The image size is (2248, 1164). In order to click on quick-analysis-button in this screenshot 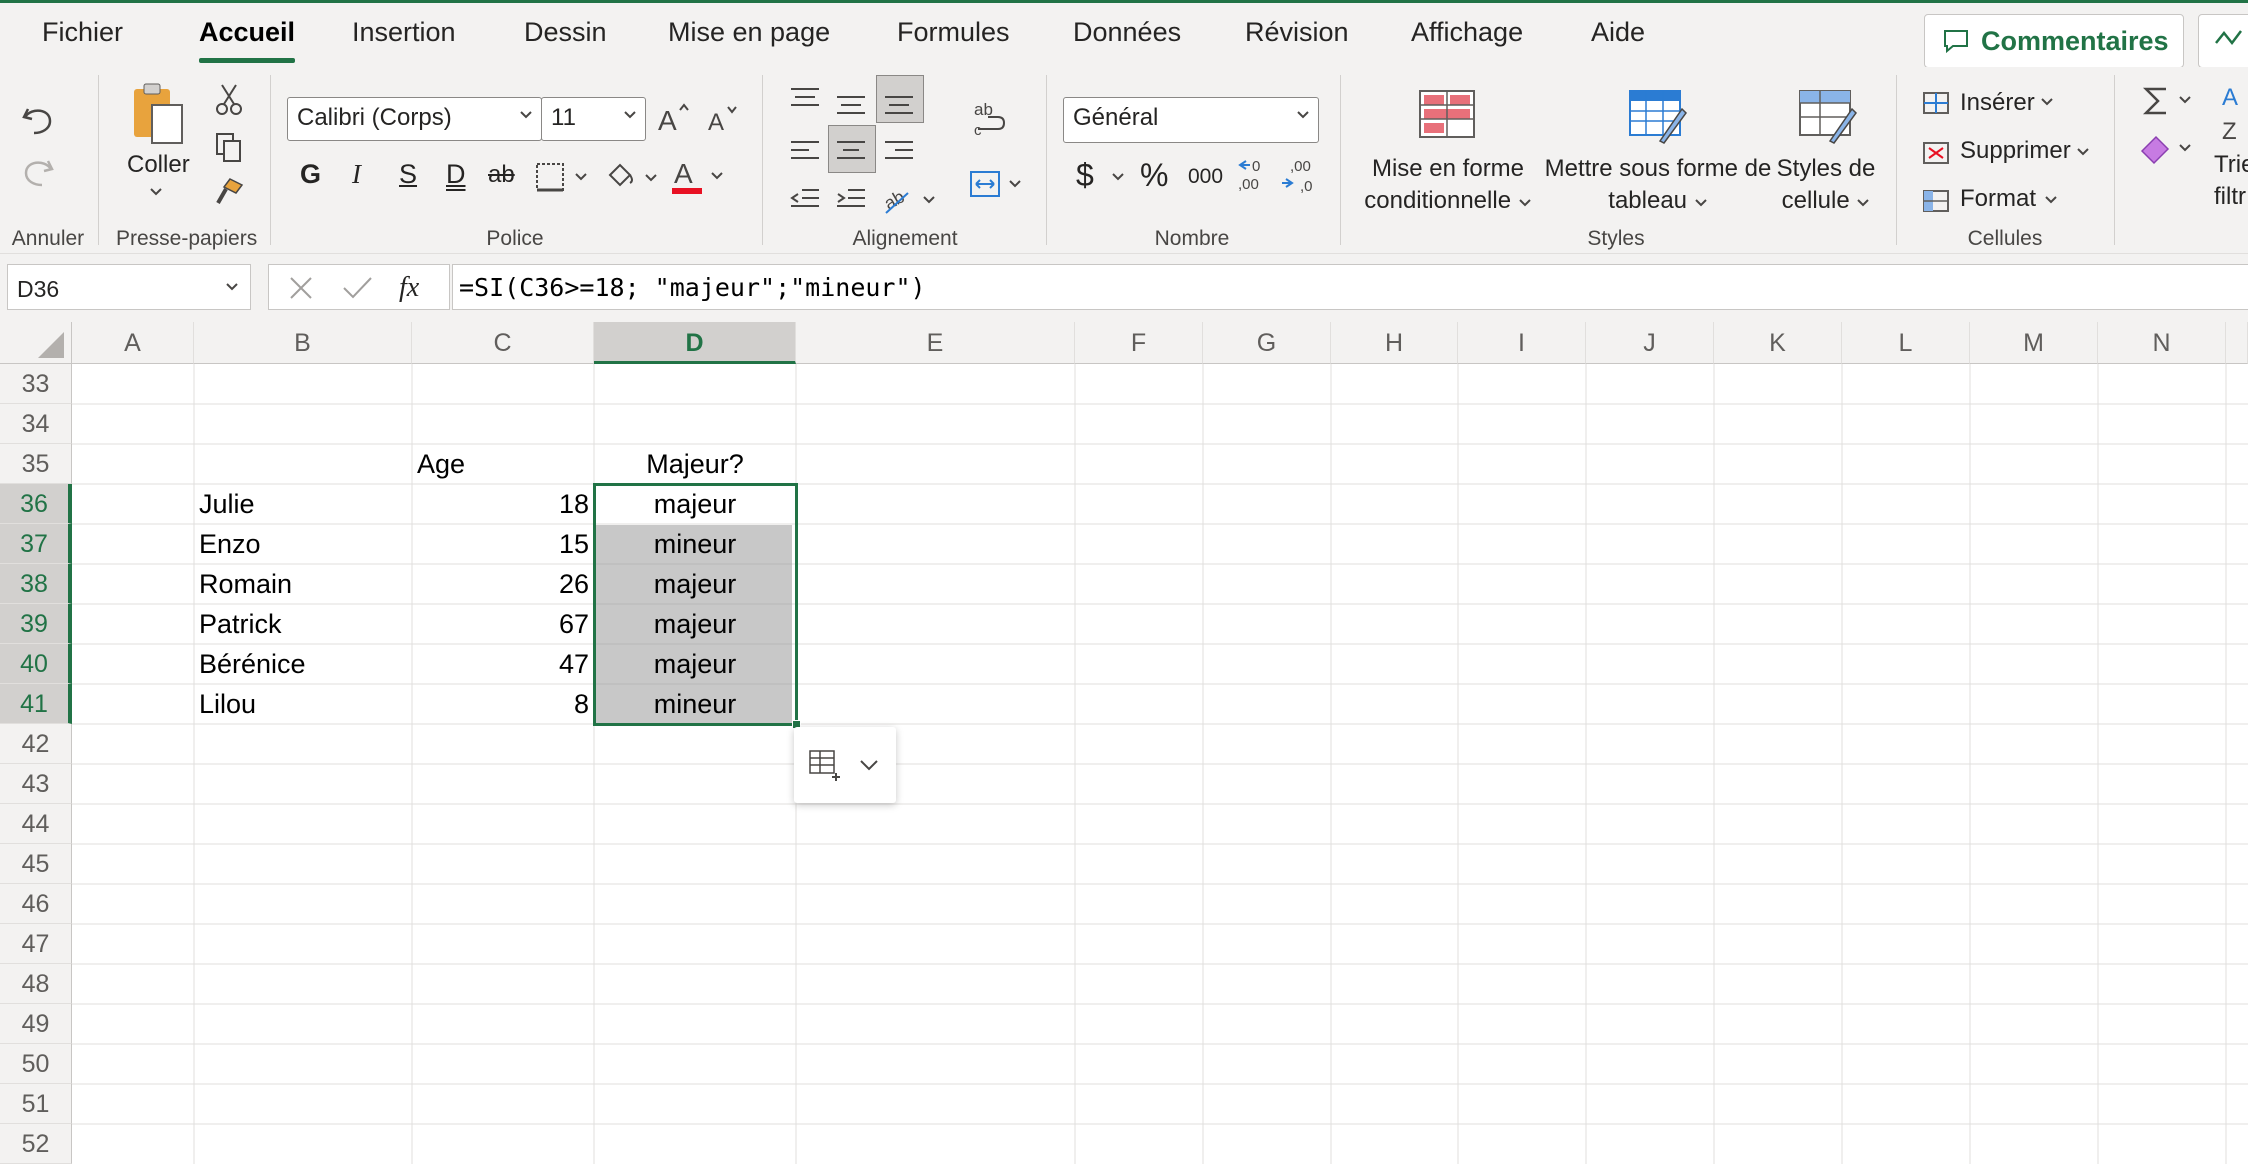, I will do `click(845, 765)`.